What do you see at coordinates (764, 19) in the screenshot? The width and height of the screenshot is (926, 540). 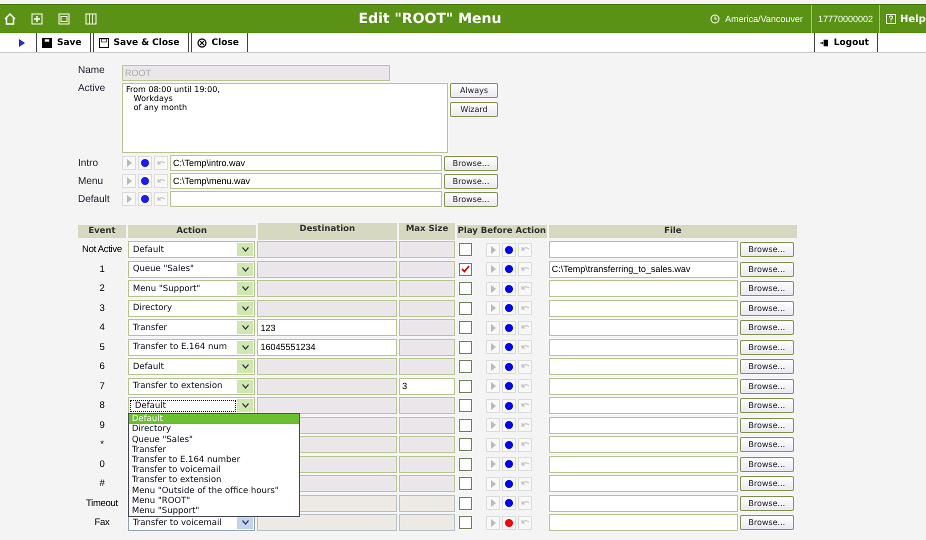 I see `timezone-link: America/Vancouver` at bounding box center [764, 19].